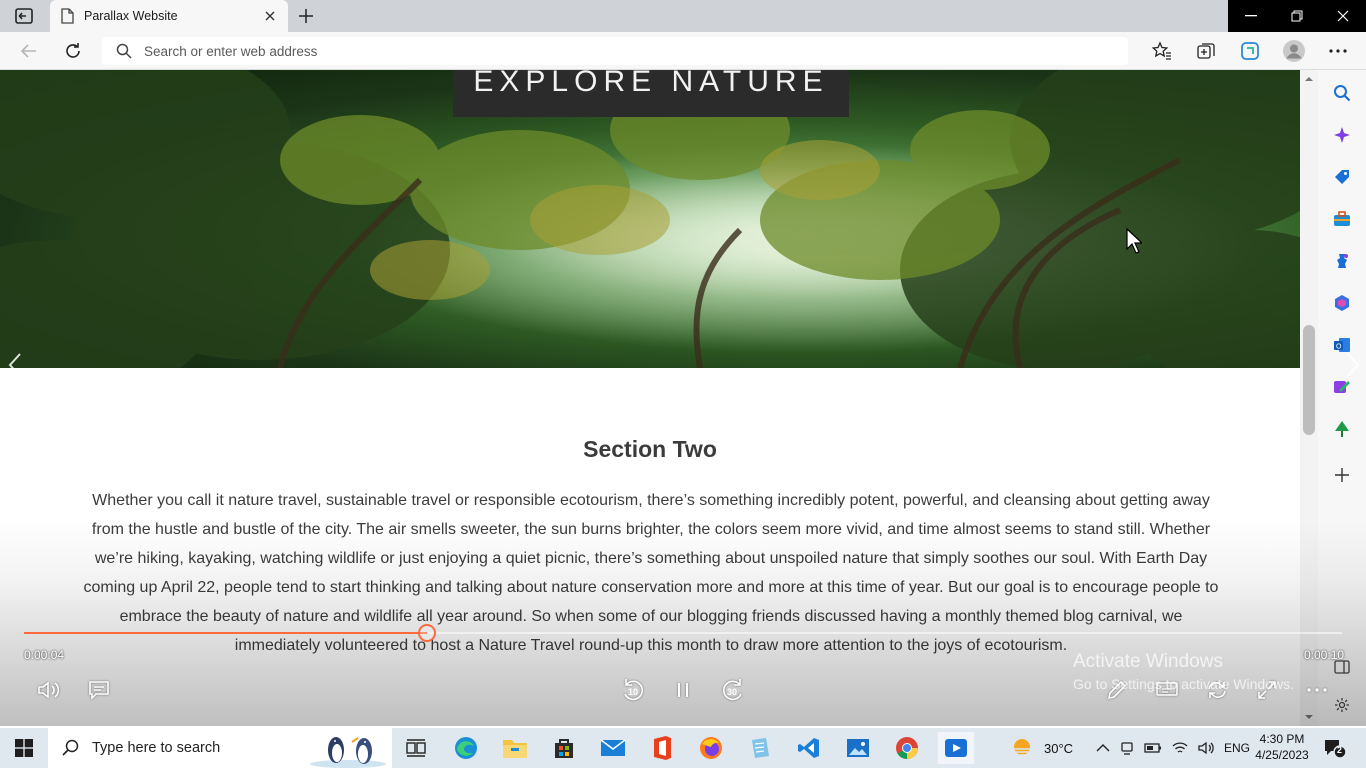 Image resolution: width=1366 pixels, height=768 pixels. What do you see at coordinates (1342, 219) in the screenshot?
I see `sidebar-tools-button` at bounding box center [1342, 219].